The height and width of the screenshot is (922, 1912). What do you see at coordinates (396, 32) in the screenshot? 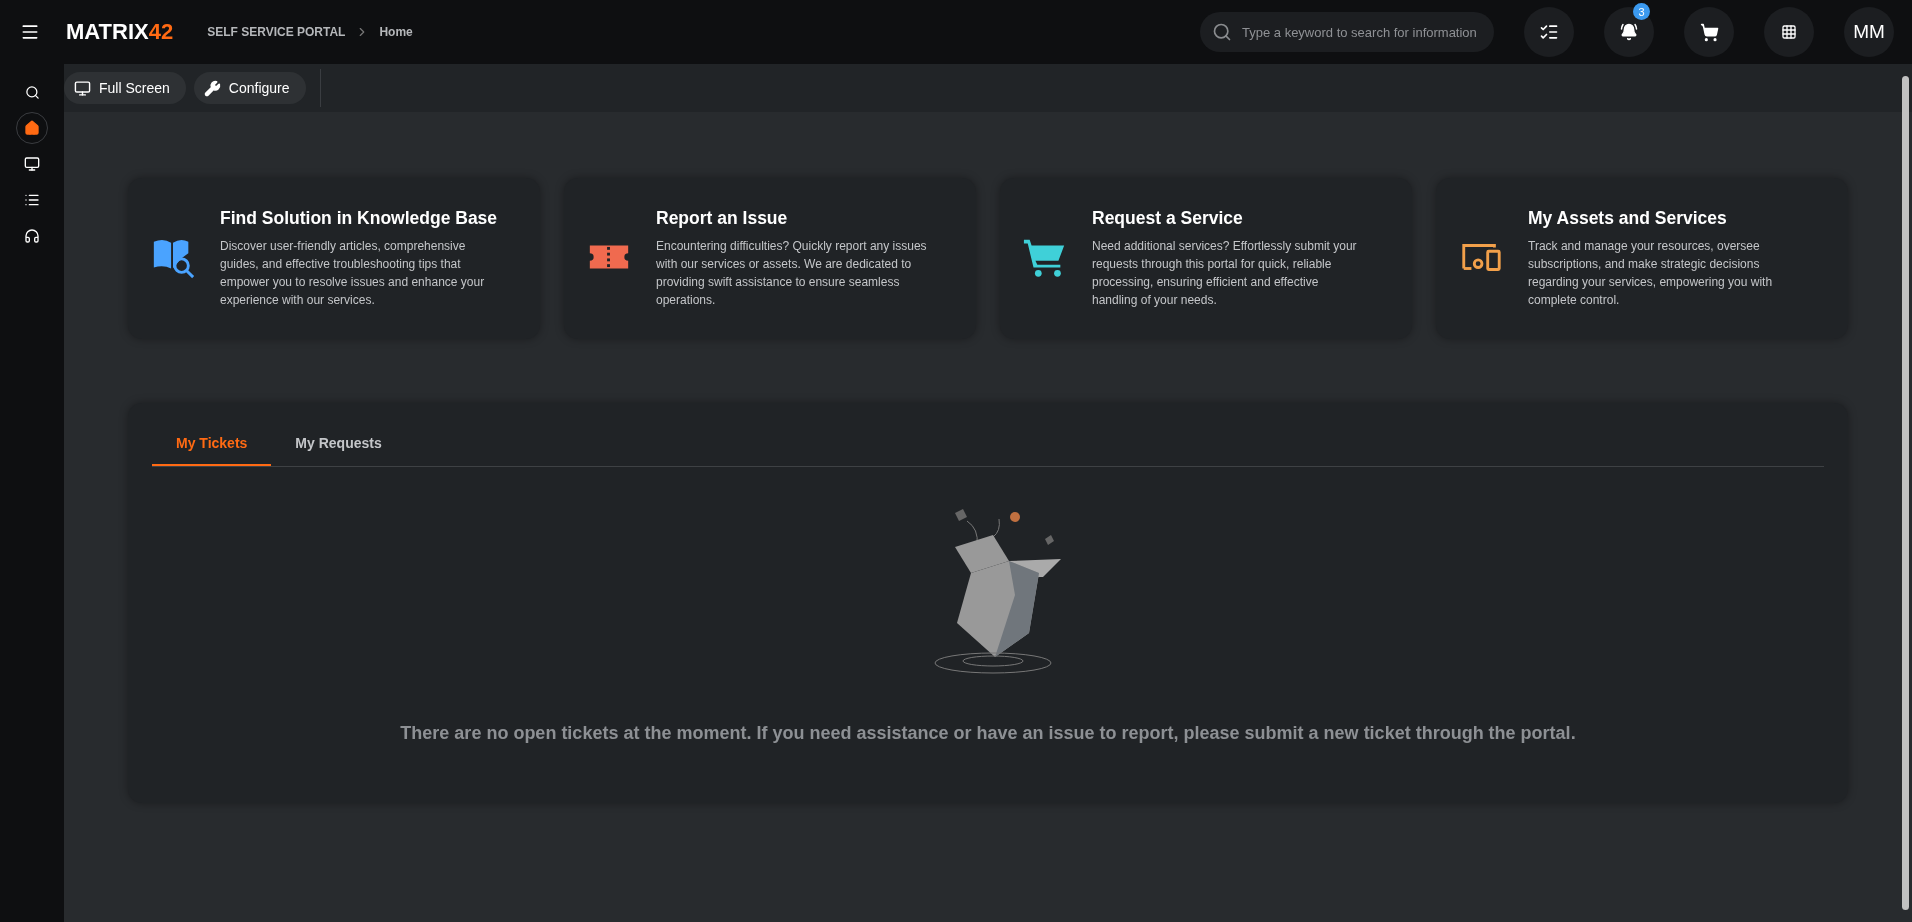
I see `breadcrumb-item: Home` at bounding box center [396, 32].